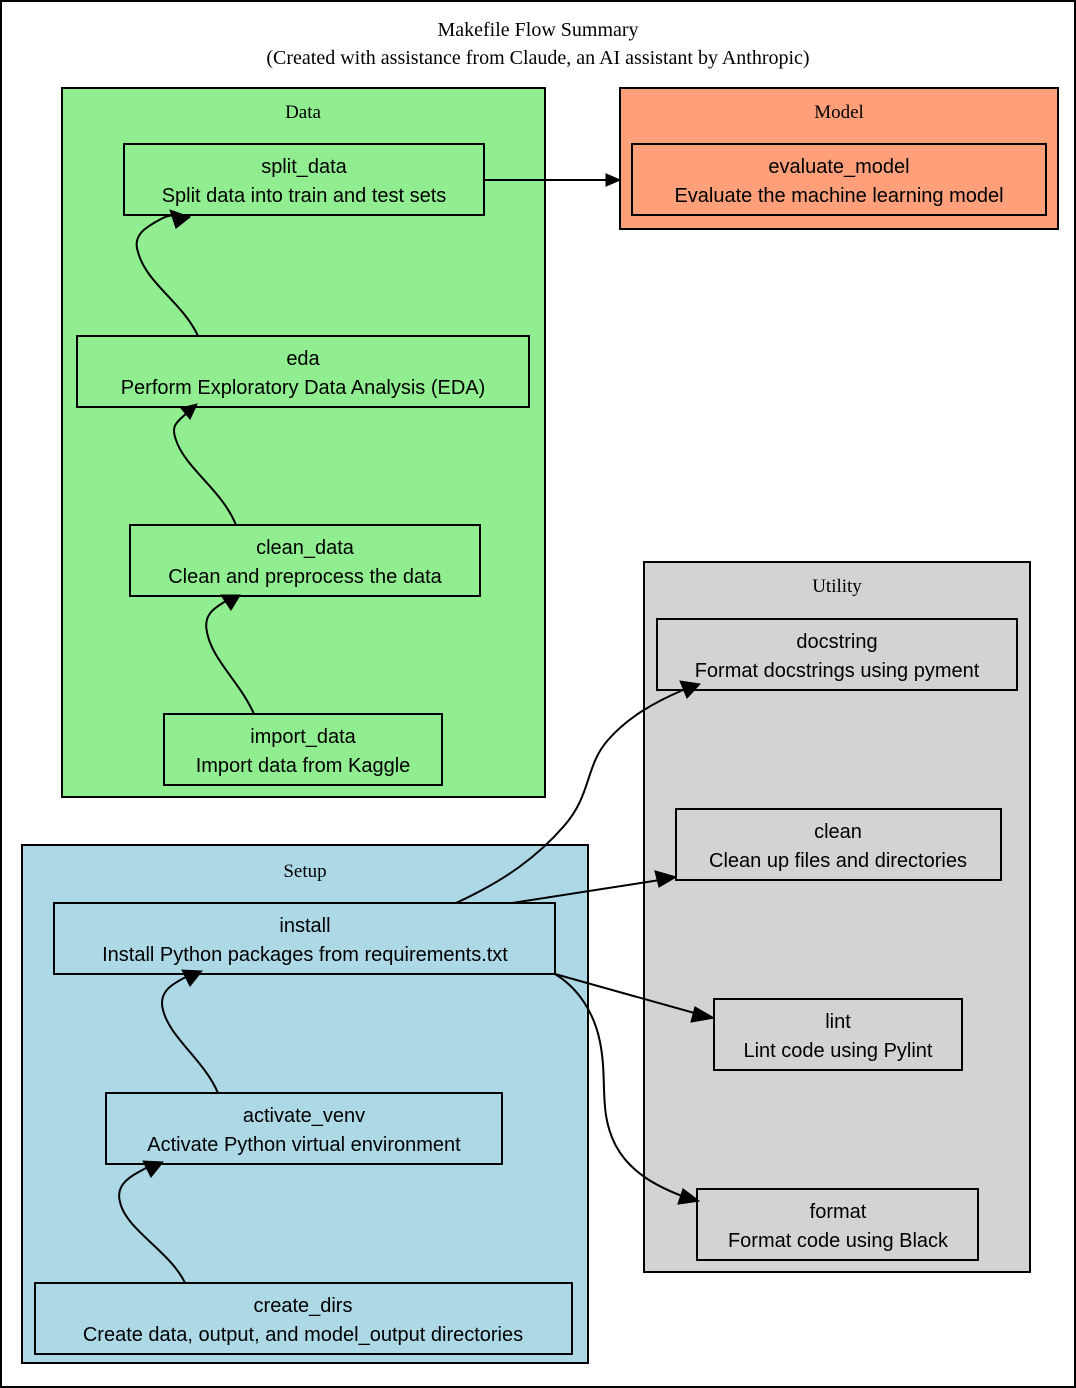 The width and height of the screenshot is (1076, 1388). I want to click on node-activate-venv-desc: Activate Python virtual environment, so click(304, 1145).